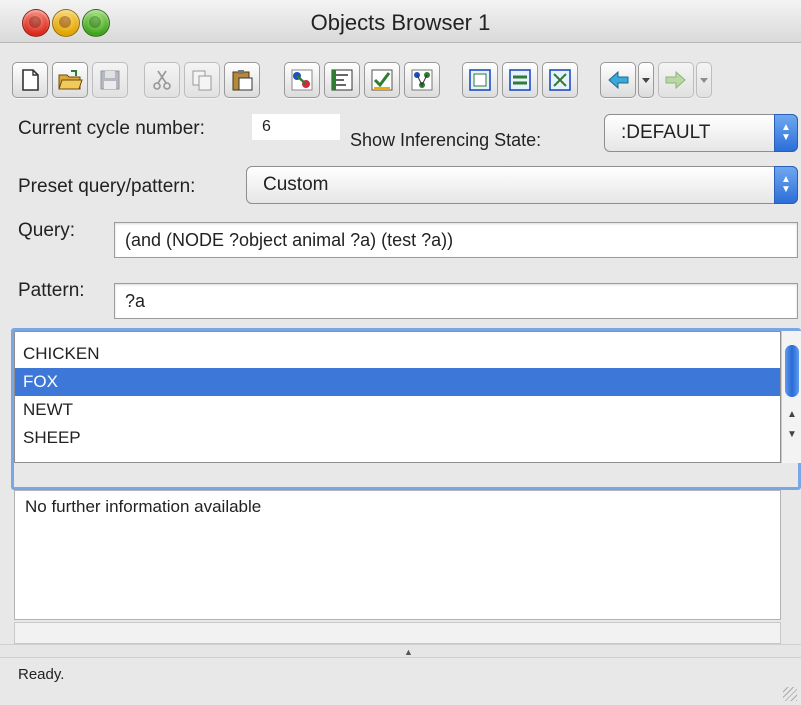 This screenshot has height=705, width=801. I want to click on check-icon, so click(382, 80).